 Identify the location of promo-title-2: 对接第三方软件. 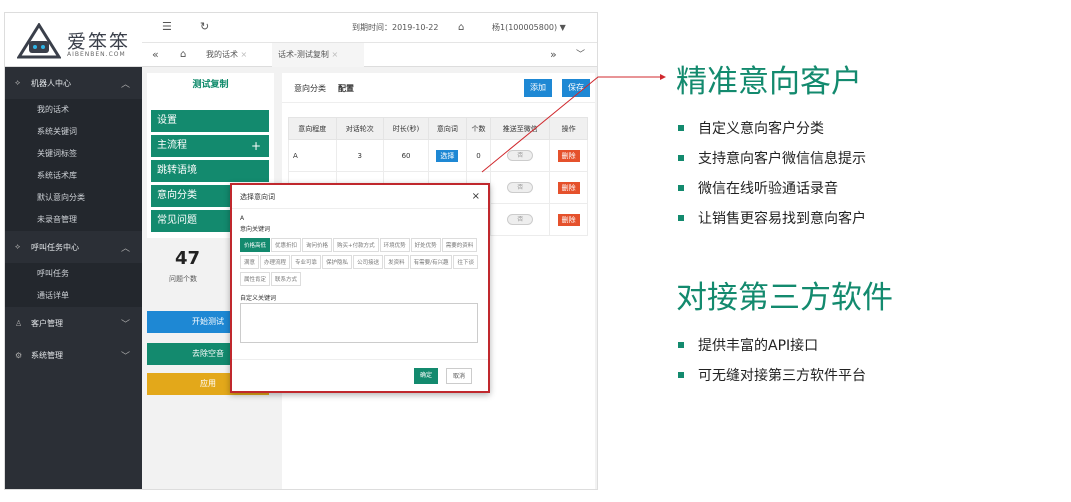
(784, 298).